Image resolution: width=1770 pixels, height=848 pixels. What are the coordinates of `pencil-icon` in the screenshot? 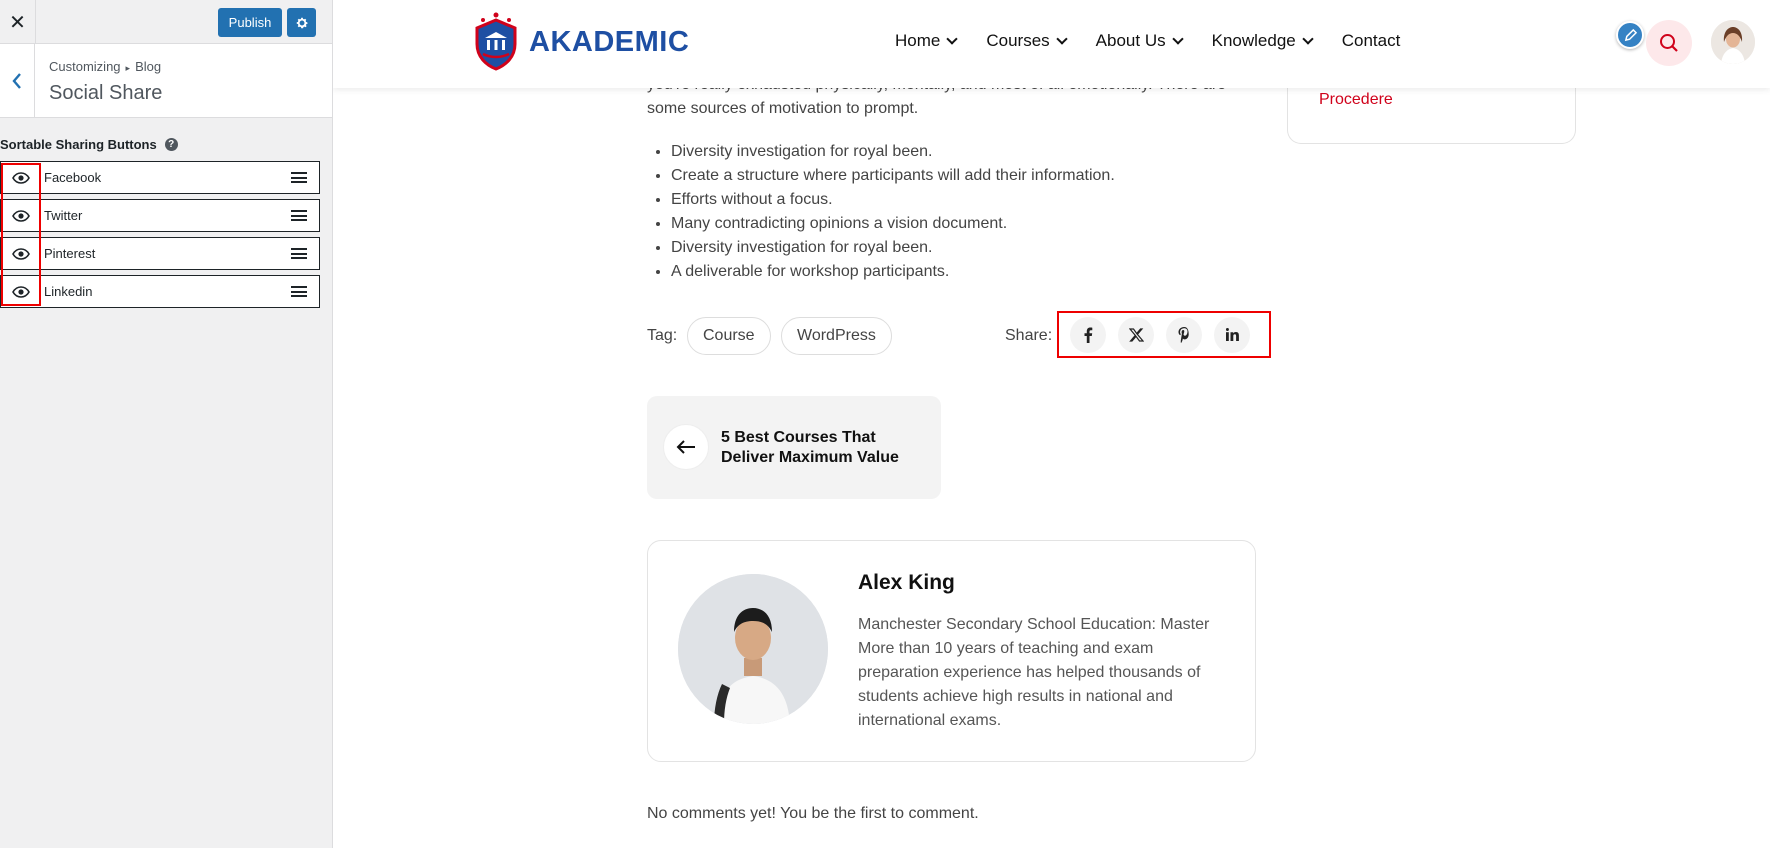 It's located at (1630, 34).